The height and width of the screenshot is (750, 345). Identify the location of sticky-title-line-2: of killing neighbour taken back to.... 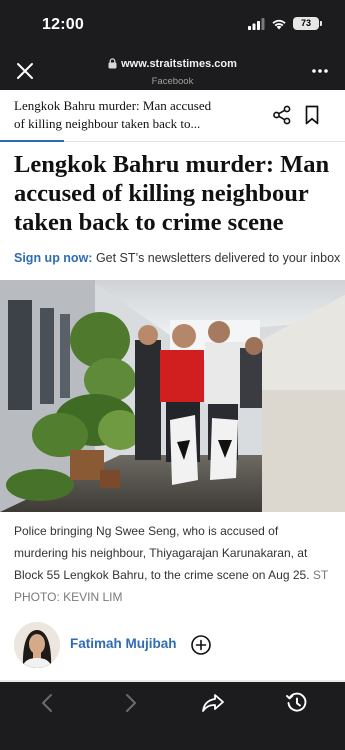
(107, 123).